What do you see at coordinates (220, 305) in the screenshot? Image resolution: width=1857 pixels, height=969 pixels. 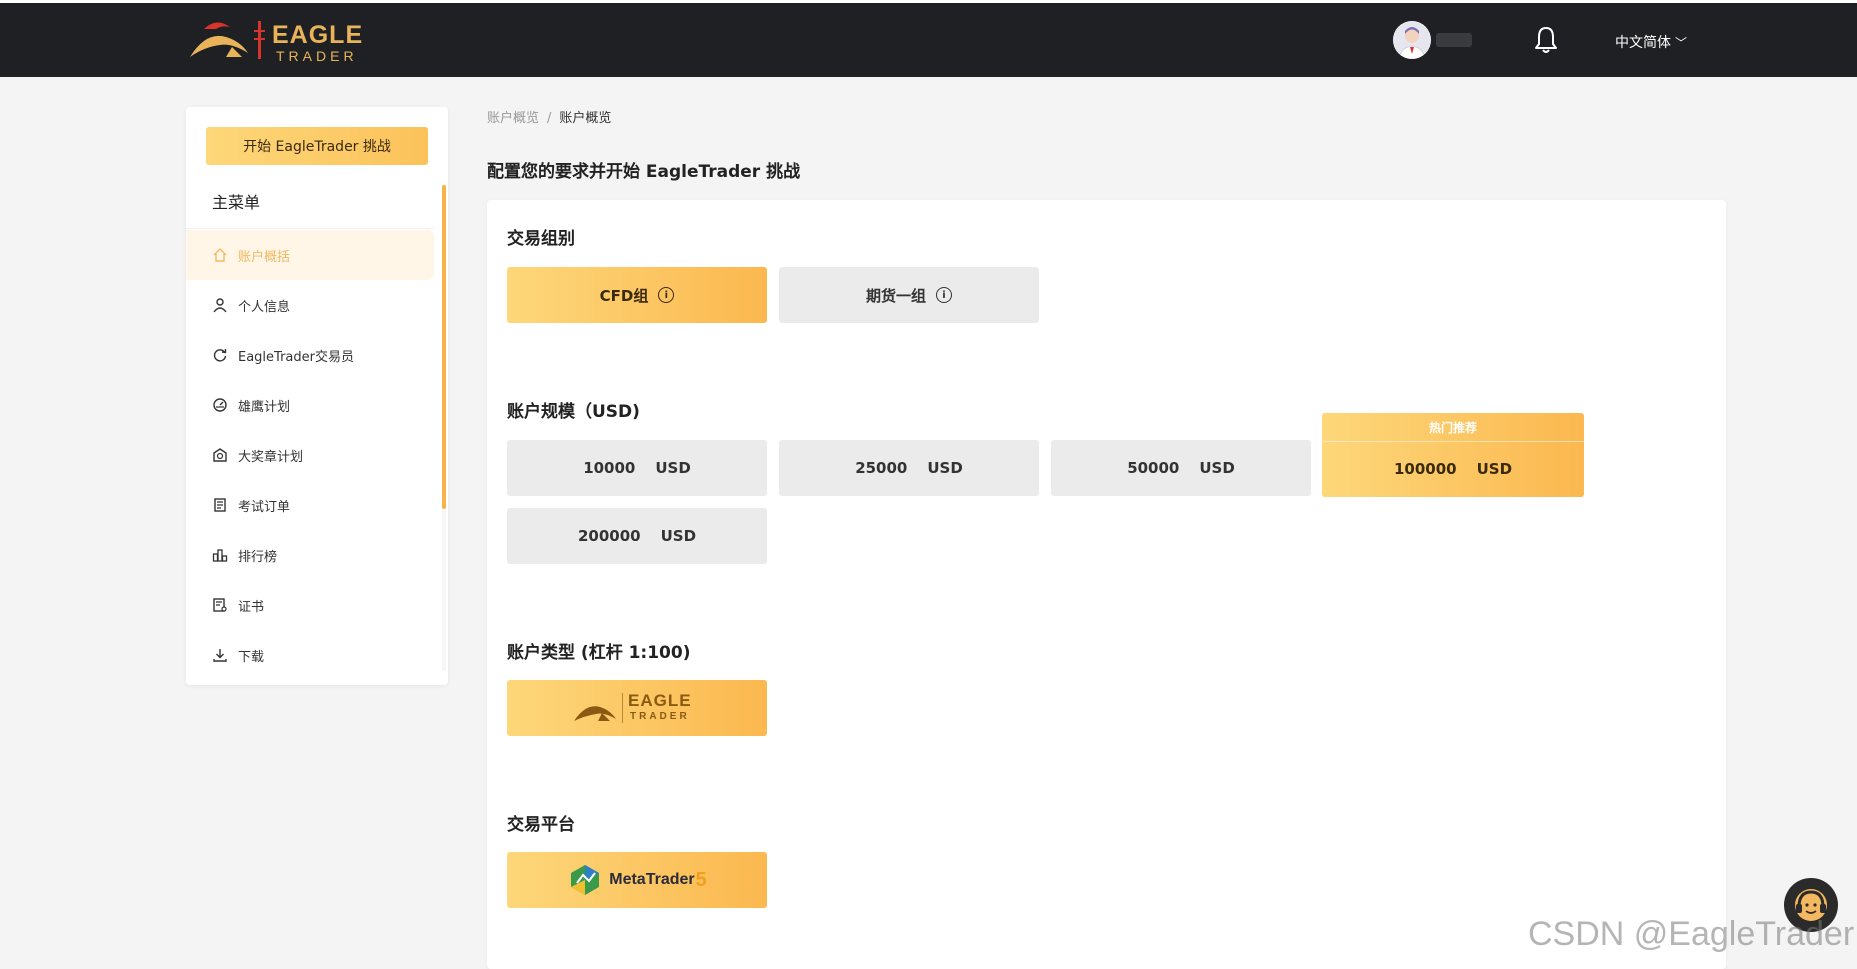 I see `user-icon` at bounding box center [220, 305].